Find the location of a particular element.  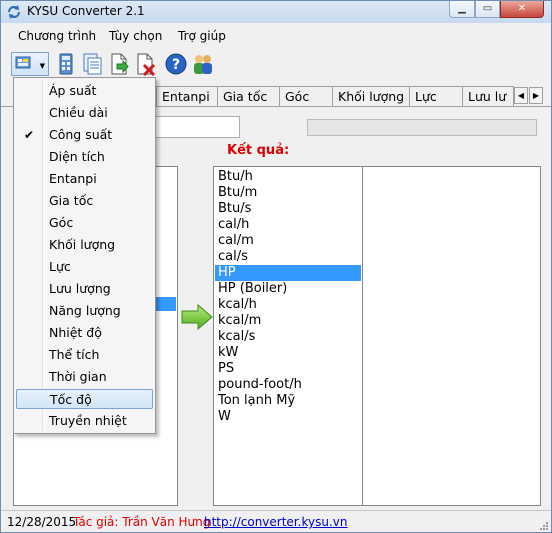

export-document-icon is located at coordinates (119, 64).